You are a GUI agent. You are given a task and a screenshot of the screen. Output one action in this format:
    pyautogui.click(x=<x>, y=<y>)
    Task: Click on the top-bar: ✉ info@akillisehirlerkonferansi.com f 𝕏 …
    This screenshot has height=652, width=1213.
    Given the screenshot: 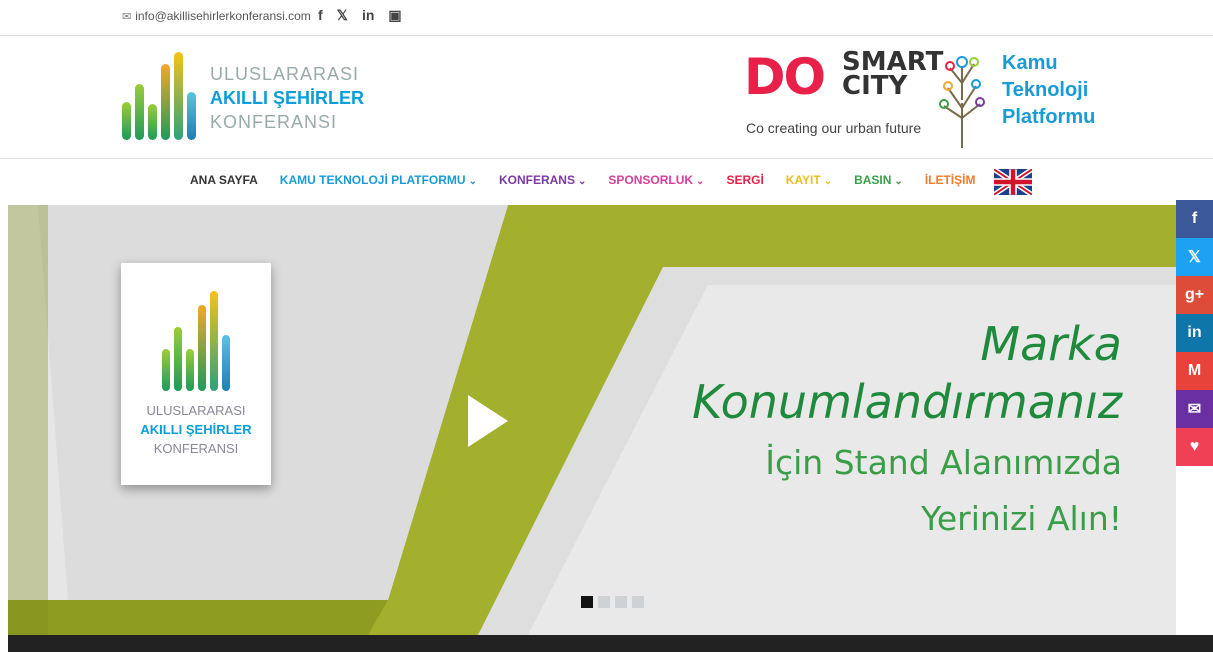 What is the action you would take?
    pyautogui.click(x=606, y=18)
    